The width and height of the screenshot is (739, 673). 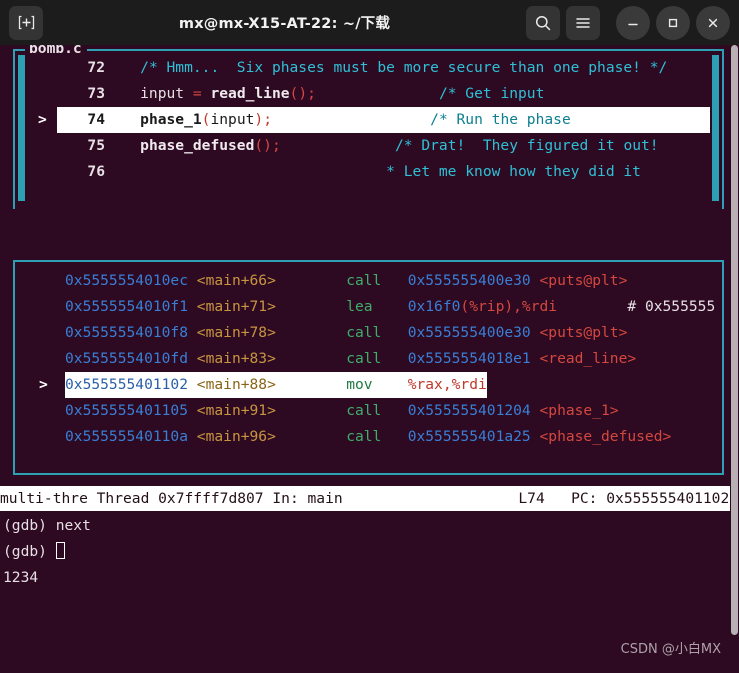 What do you see at coordinates (197, 145) in the screenshot?
I see `code-token: phase_defused` at bounding box center [197, 145].